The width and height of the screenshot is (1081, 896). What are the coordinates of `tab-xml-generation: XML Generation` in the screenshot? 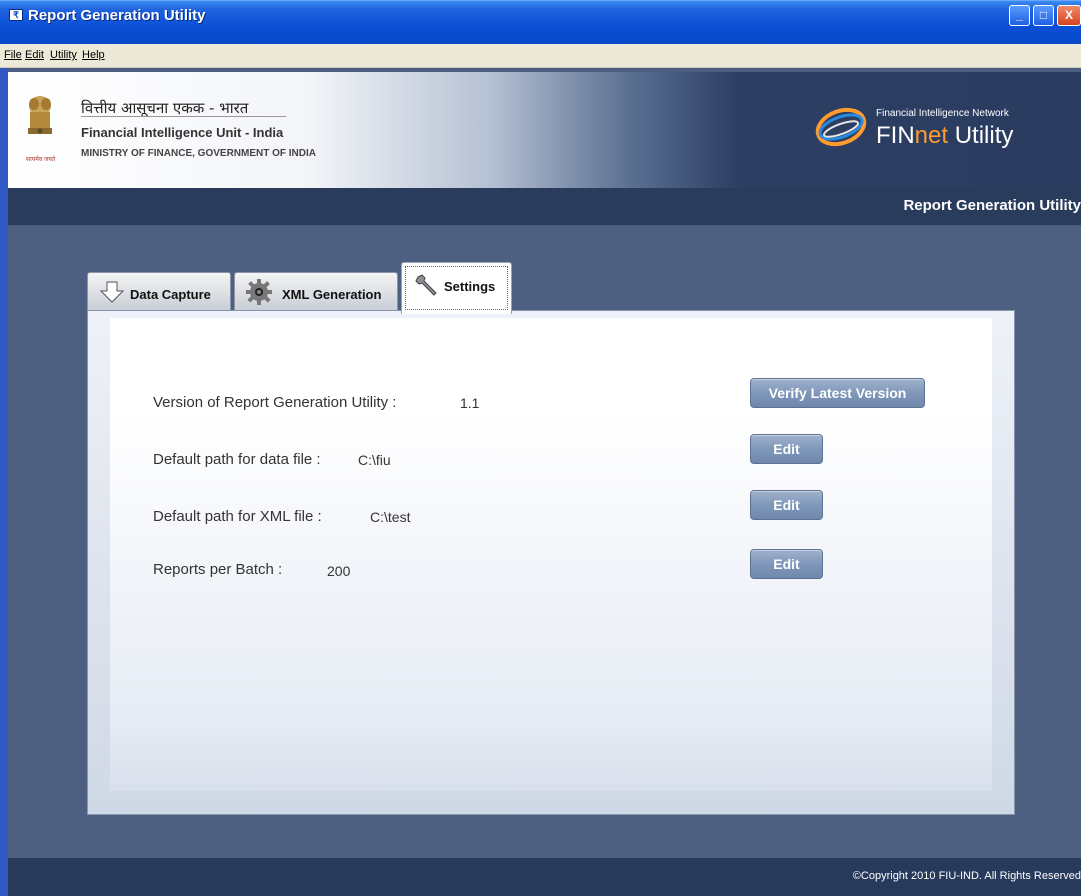 It's located at (316, 291).